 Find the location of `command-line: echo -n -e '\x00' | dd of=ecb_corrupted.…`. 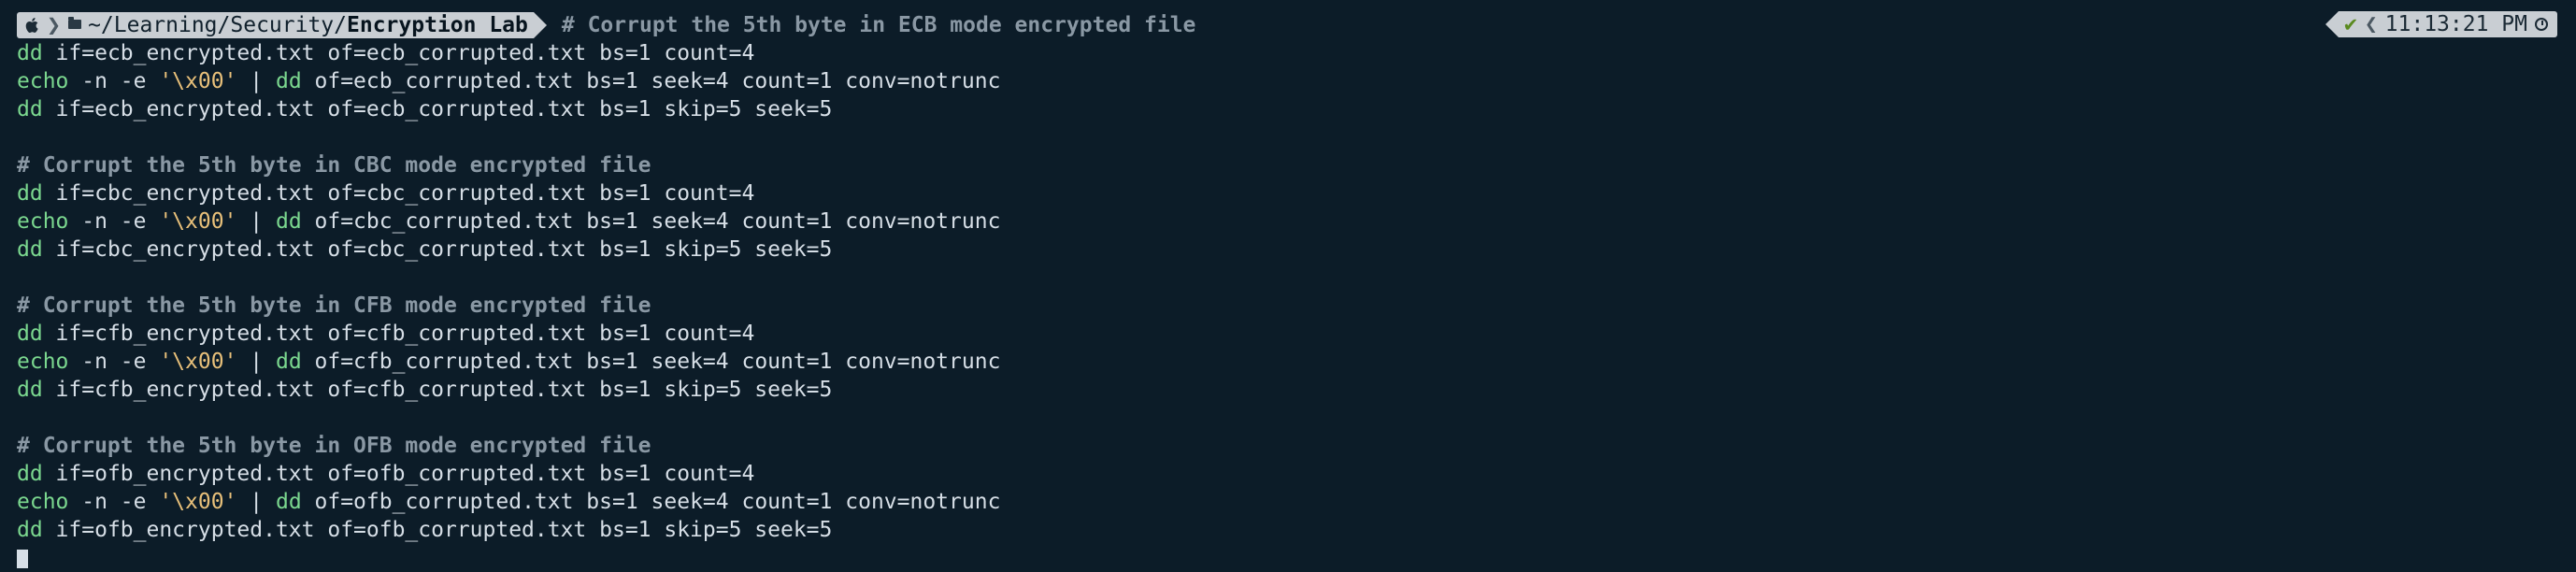

command-line: echo -n -e '\x00' | dd of=ecb_corrupted.… is located at coordinates (1296, 81).